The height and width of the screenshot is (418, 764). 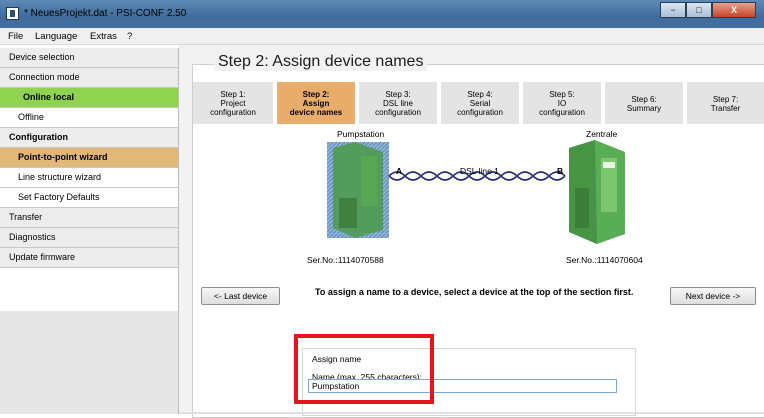 I want to click on step-1-line3: configuration, so click(x=233, y=112).